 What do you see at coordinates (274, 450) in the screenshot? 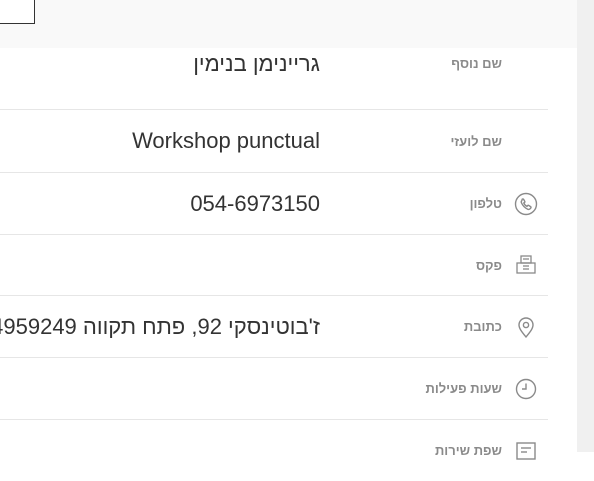
I see `detail-row-service-language: שפת שירות` at bounding box center [274, 450].